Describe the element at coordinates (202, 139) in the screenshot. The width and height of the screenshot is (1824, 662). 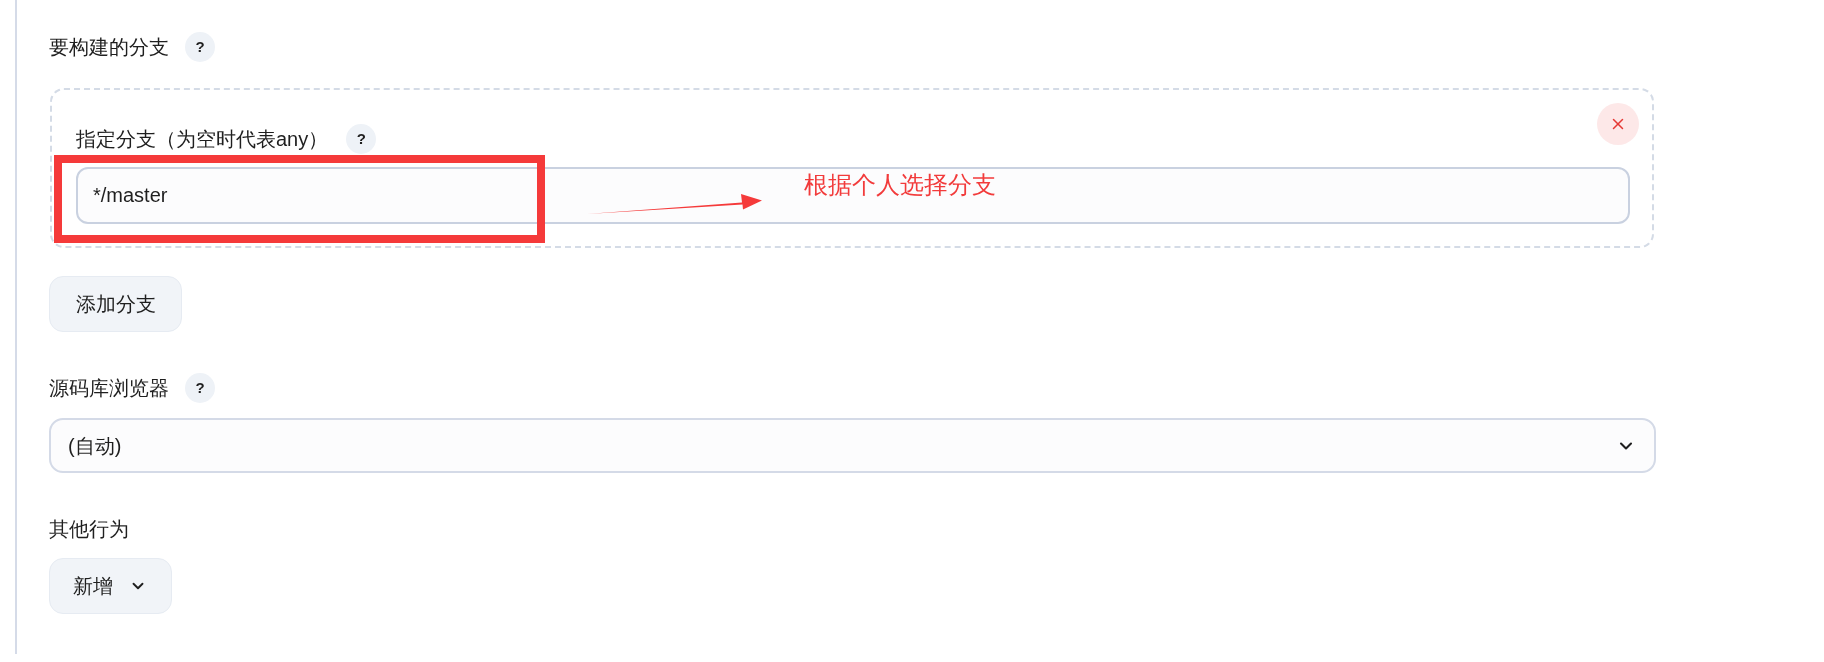
I see `field-label: 指定分支（为空时代表any）` at that location.